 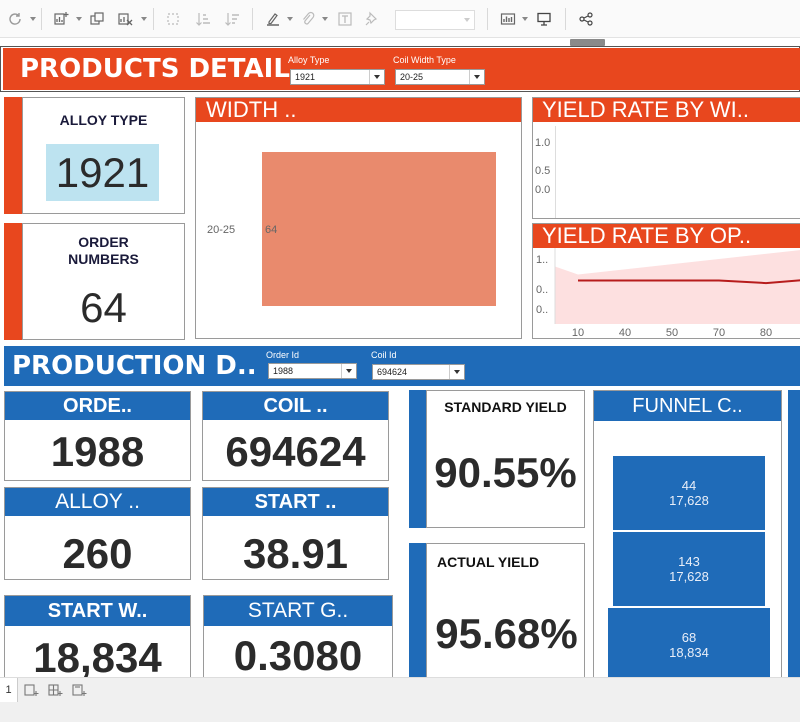 I want to click on start-kpi-title: START .., so click(x=295, y=502).